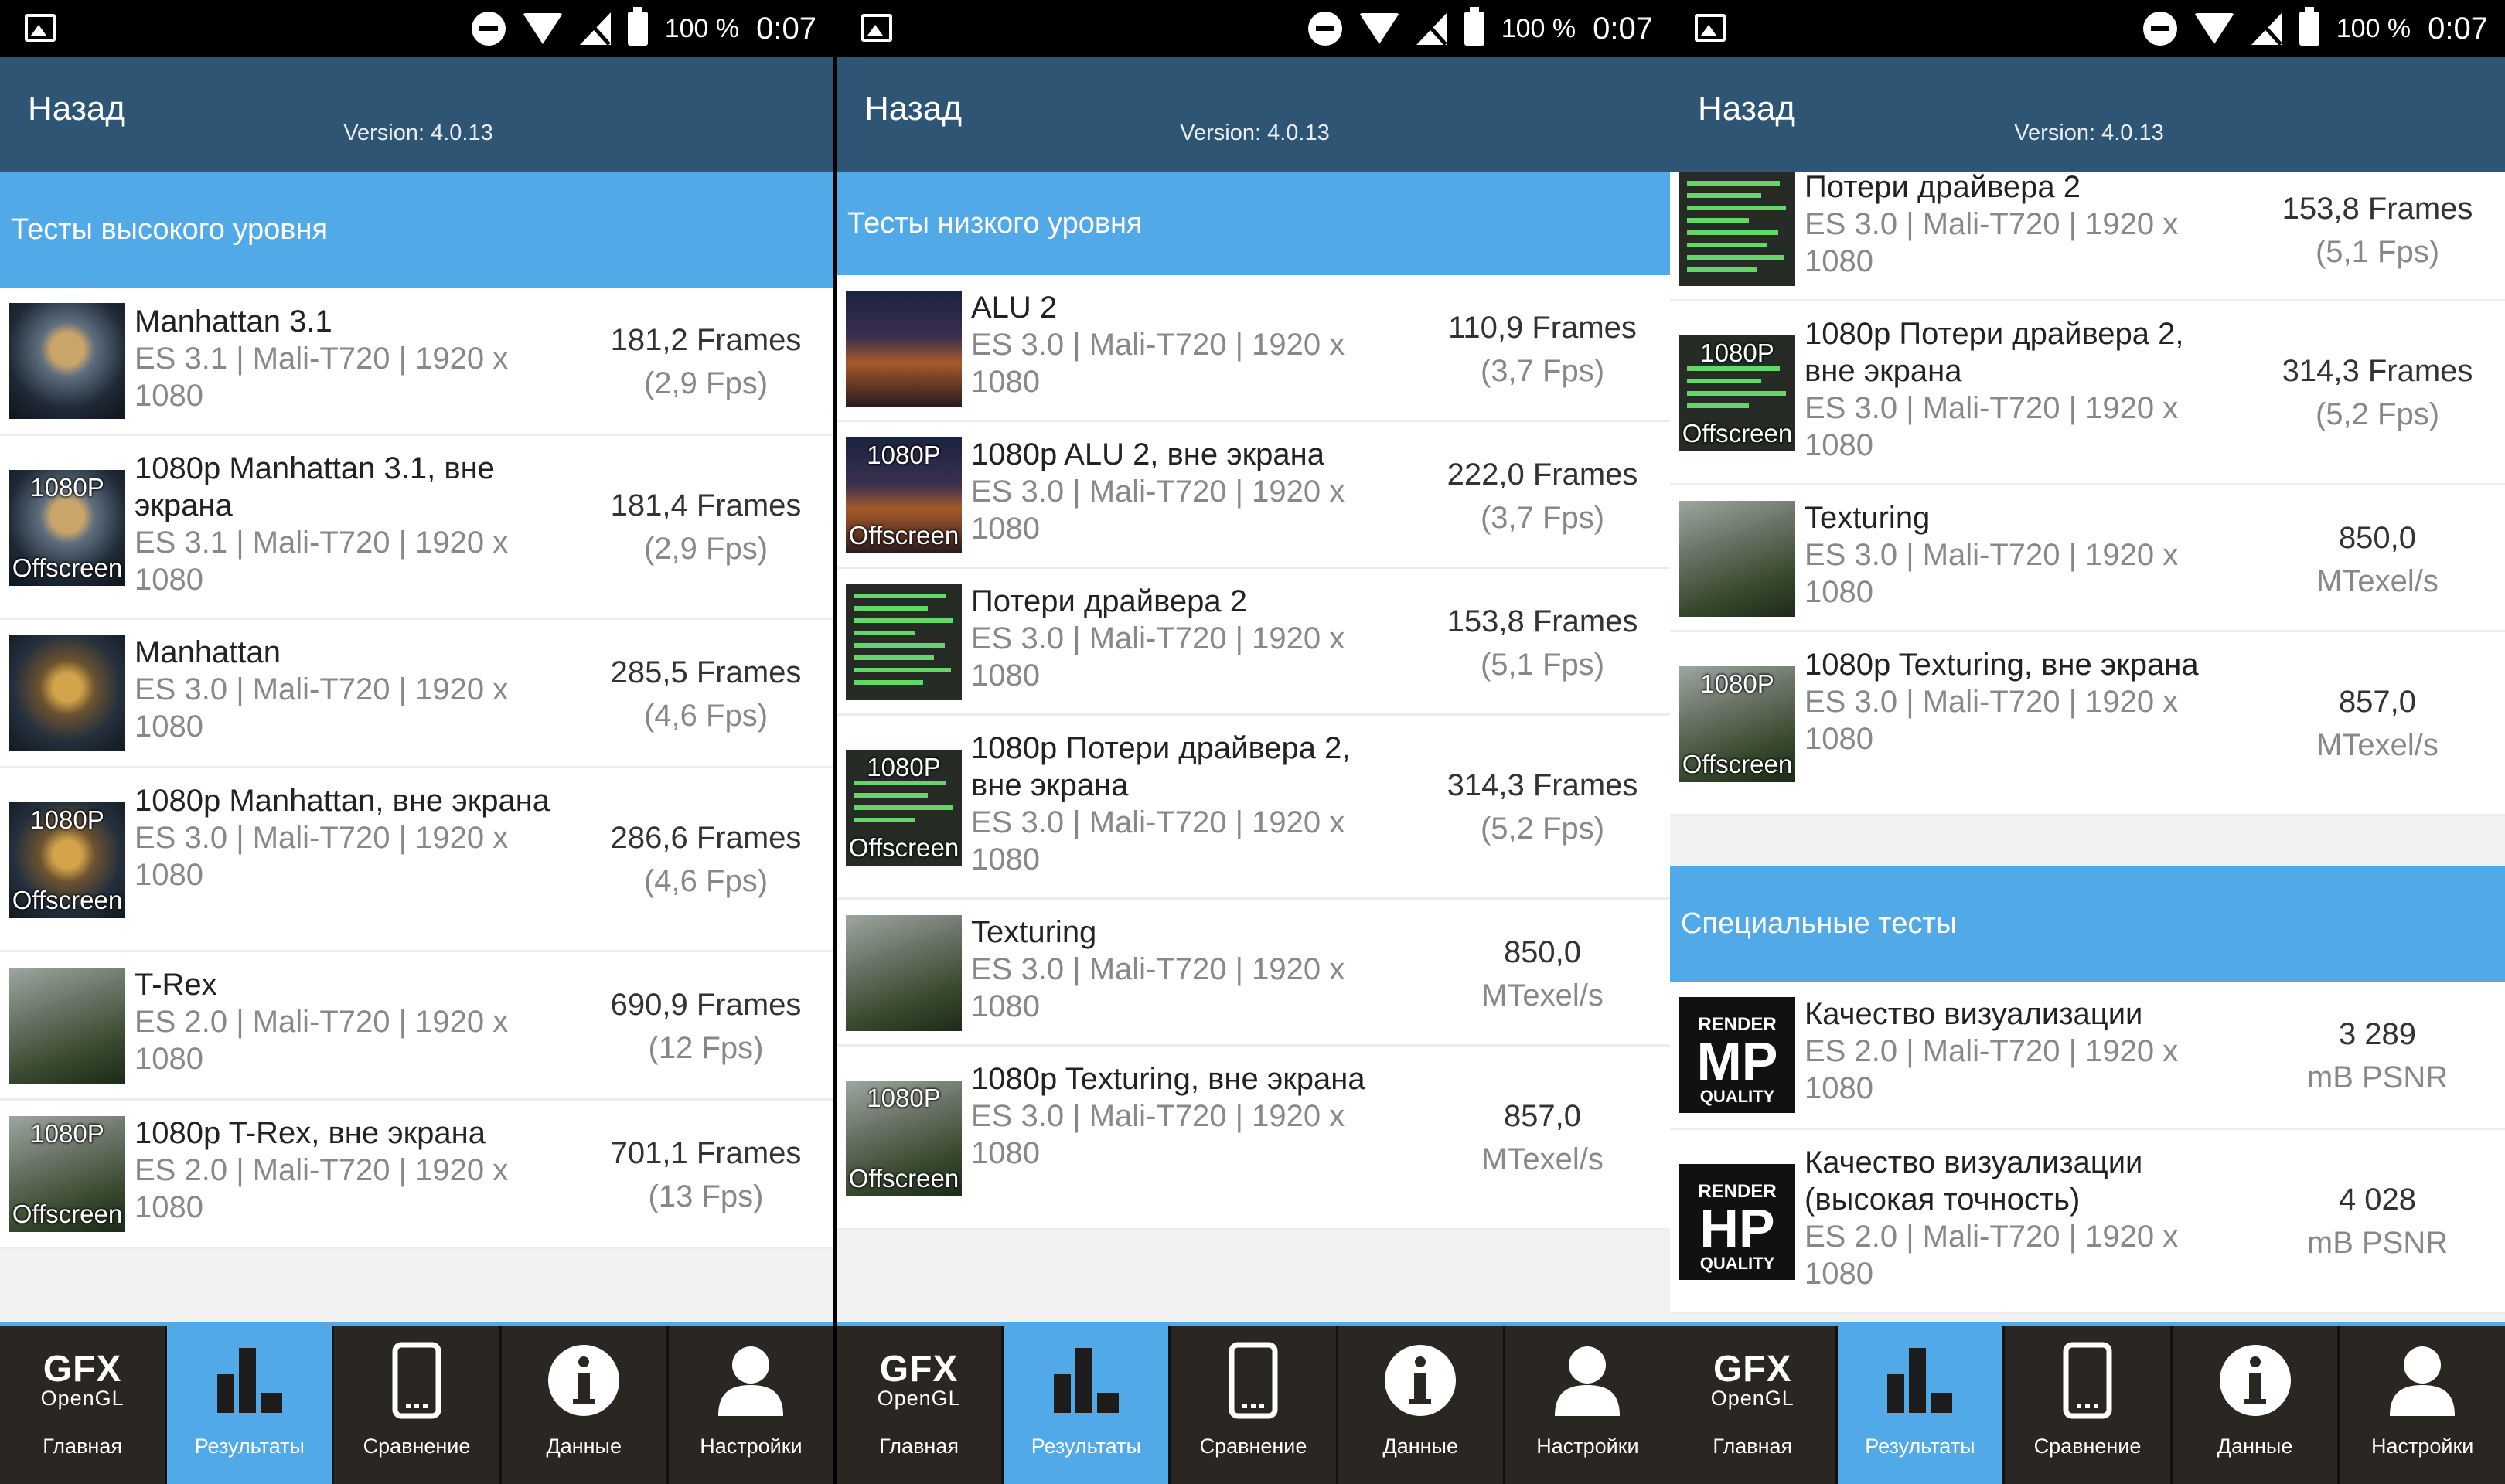 The image size is (2505, 1484). Describe the element at coordinates (1086, 1380) in the screenshot. I see `bar-chart-icon` at that location.